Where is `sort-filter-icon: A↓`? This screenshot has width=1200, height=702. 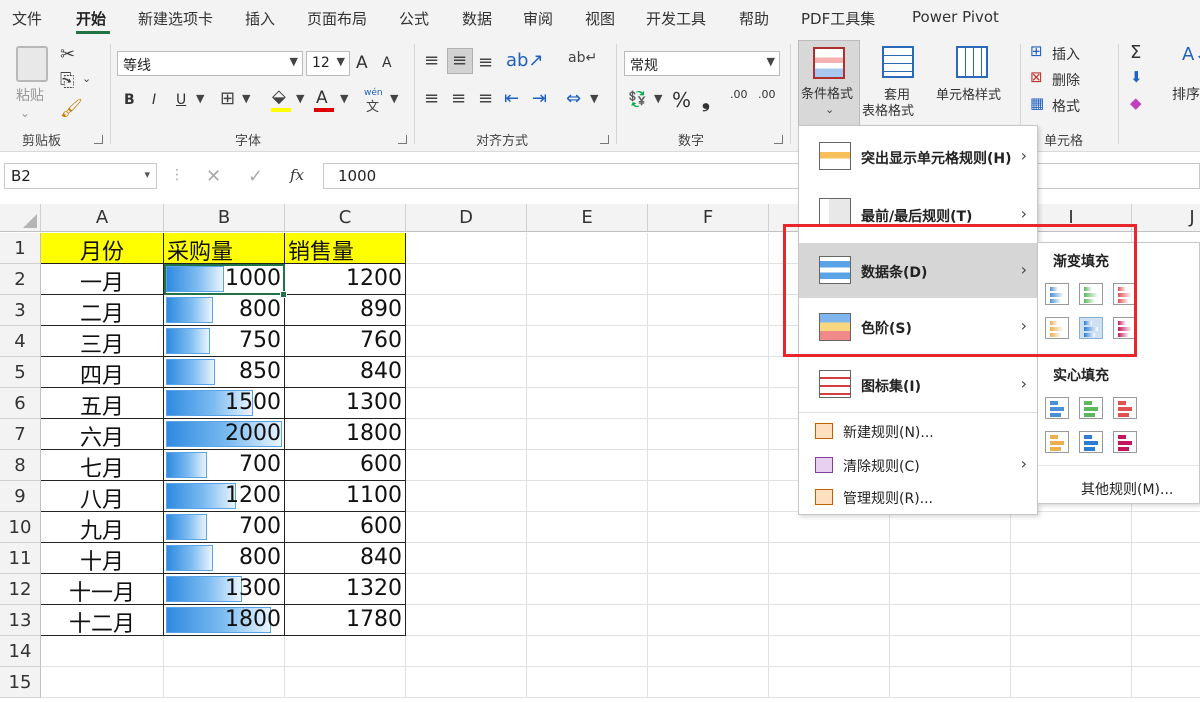 sort-filter-icon: A↓ is located at coordinates (1191, 54).